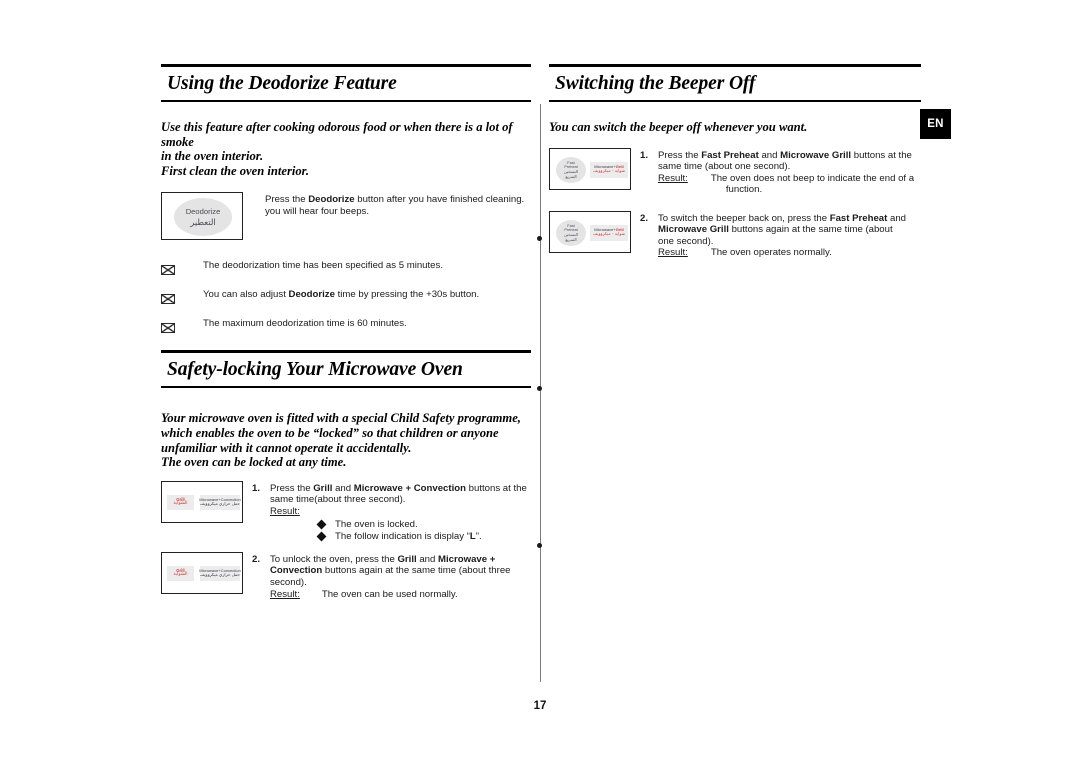 This screenshot has width=1080, height=763. Describe the element at coordinates (571, 239) in the screenshot. I see `fast-preheat-label-ar-2: السريع` at that location.